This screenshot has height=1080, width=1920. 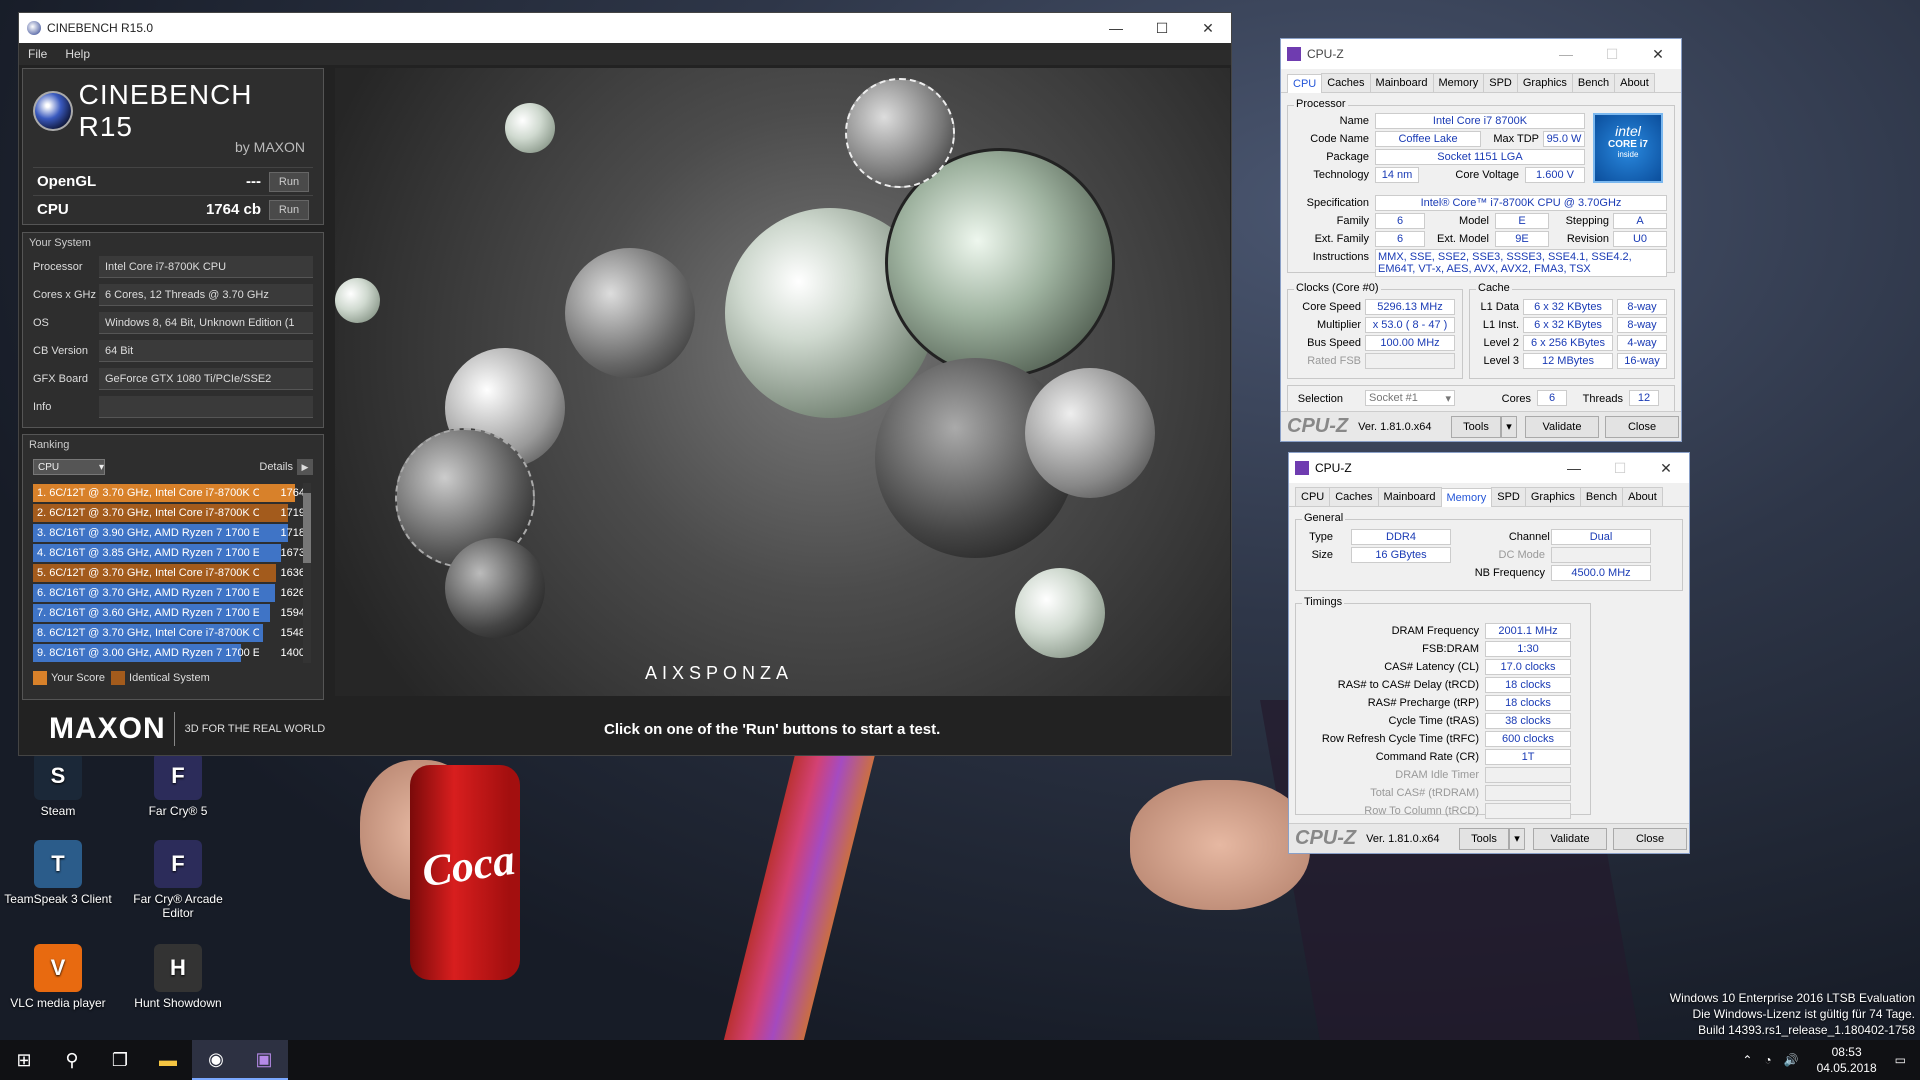 I want to click on menu-help: Help, so click(x=77, y=54).